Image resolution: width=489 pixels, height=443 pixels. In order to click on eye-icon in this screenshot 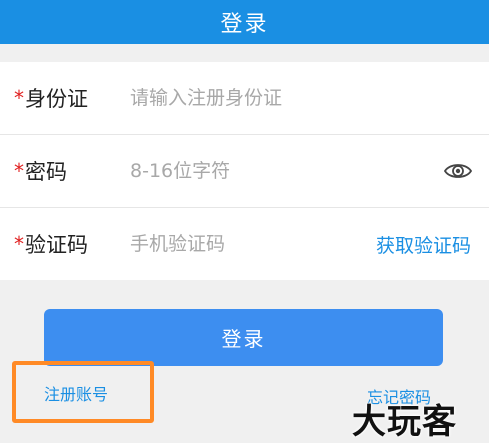, I will do `click(458, 171)`.